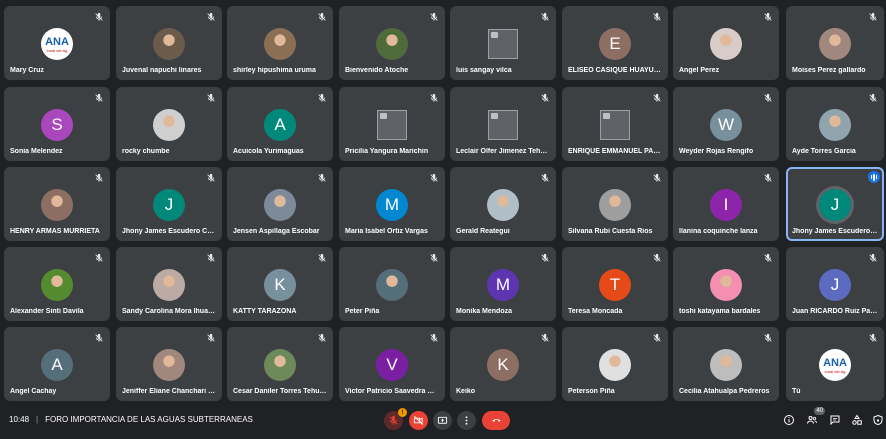 Image resolution: width=886 pixels, height=439 pixels. I want to click on participant-name: Juan RICARDO Ruiz Panduro, so click(835, 311).